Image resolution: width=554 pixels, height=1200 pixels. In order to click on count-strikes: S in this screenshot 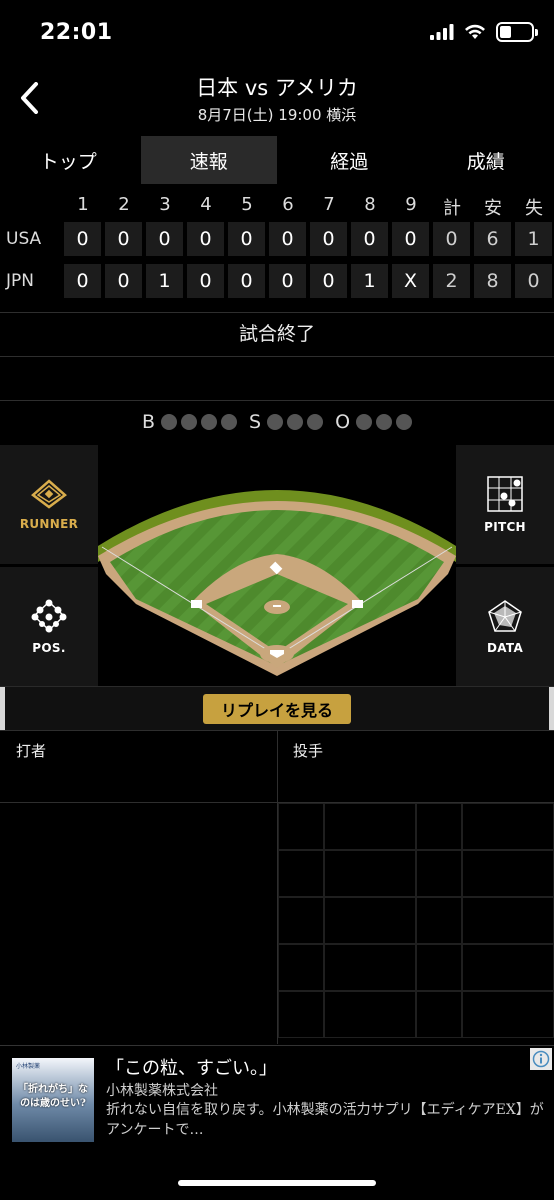, I will do `click(286, 422)`.